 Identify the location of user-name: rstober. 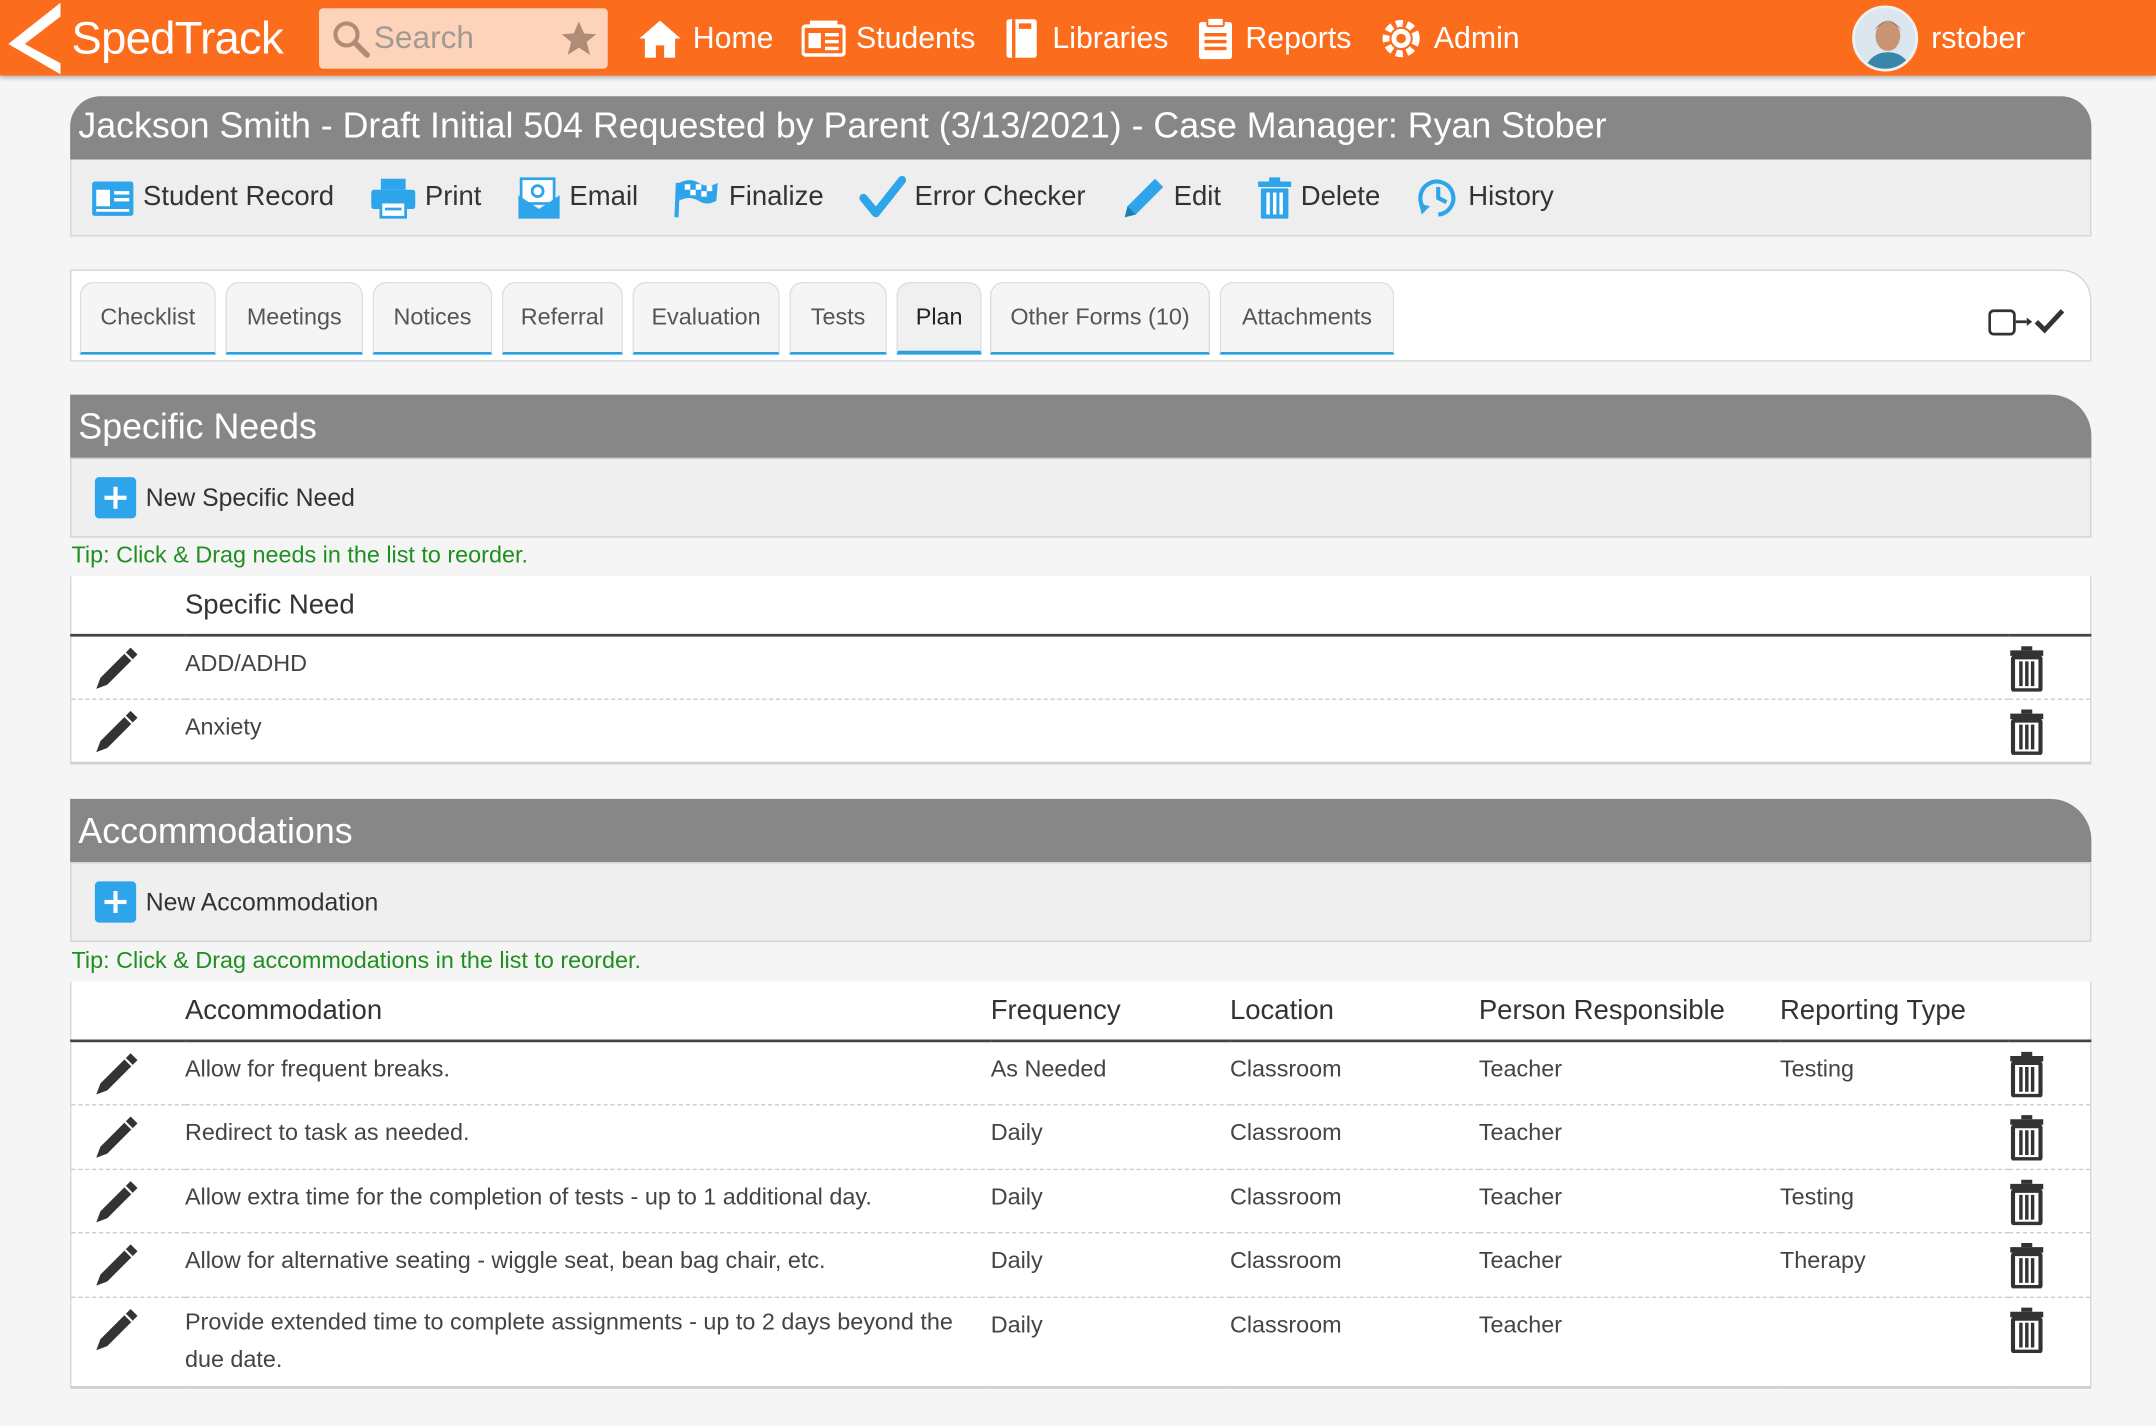
(1978, 39).